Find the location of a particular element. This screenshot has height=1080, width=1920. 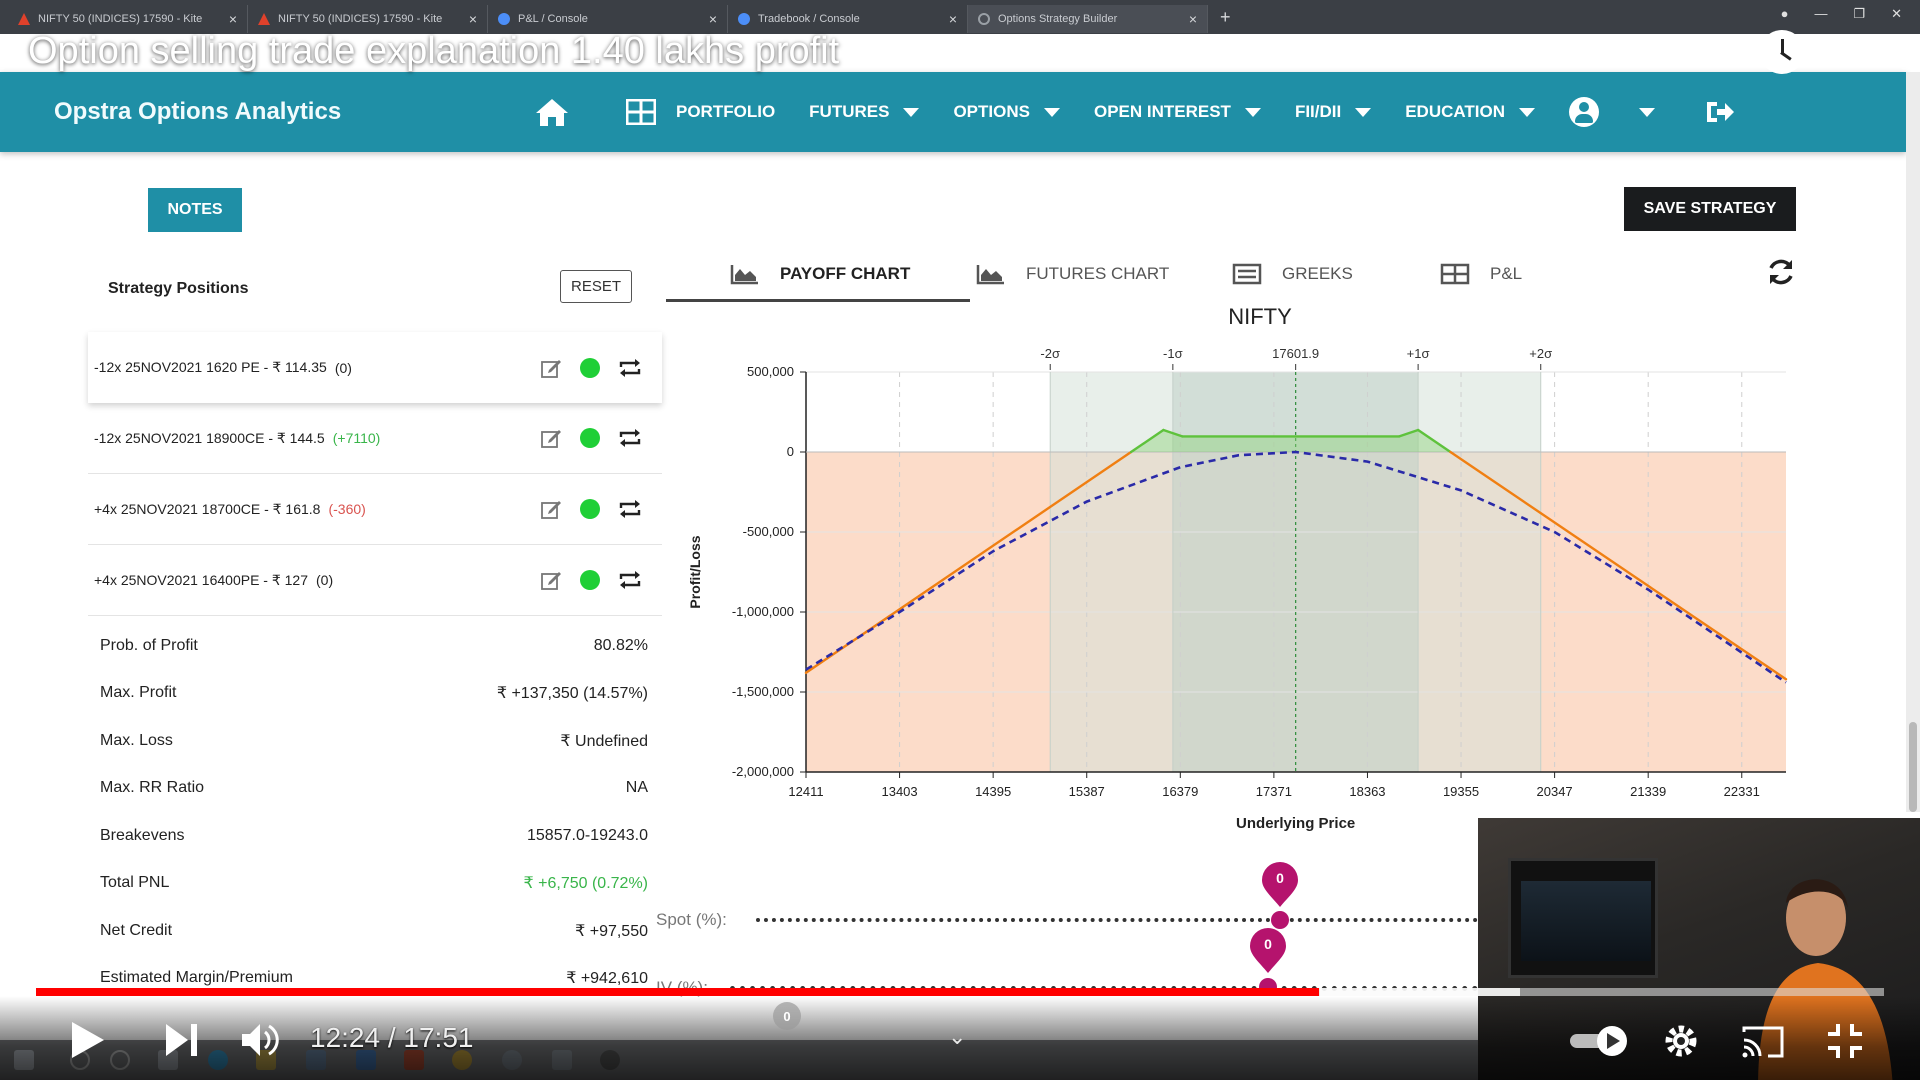

chart-tab: PAYOFF CHART is located at coordinates (820, 274).